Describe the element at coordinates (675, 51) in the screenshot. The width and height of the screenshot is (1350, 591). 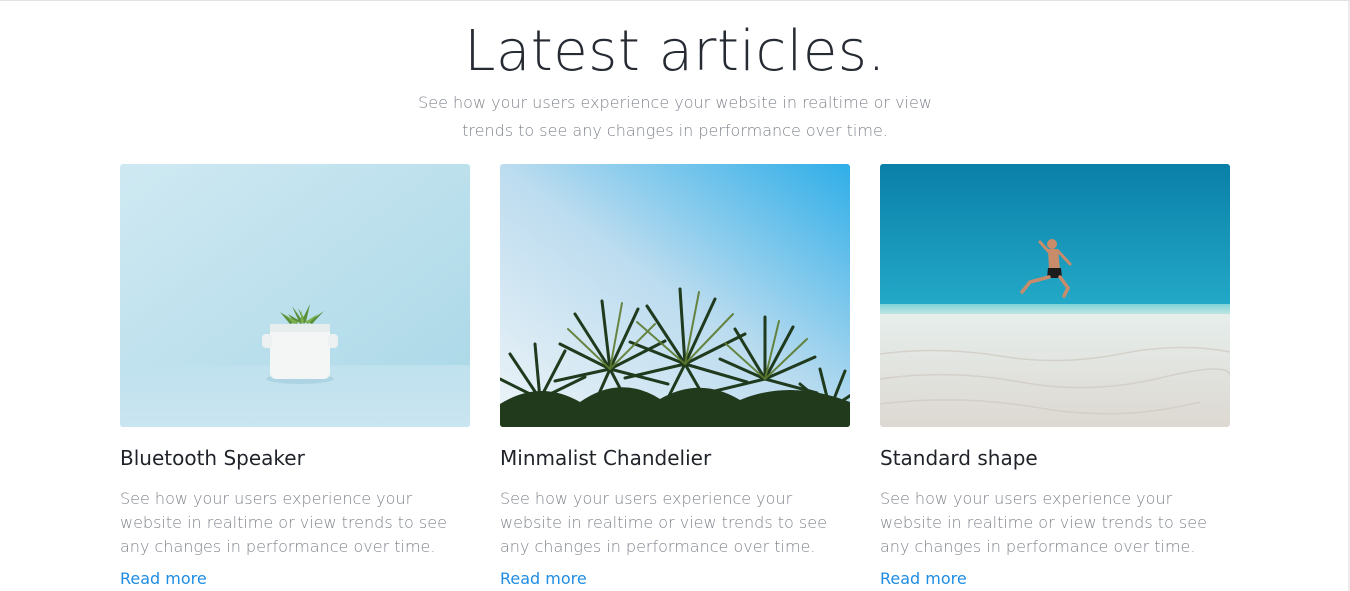
I see `section-title: Latest articles.` at that location.